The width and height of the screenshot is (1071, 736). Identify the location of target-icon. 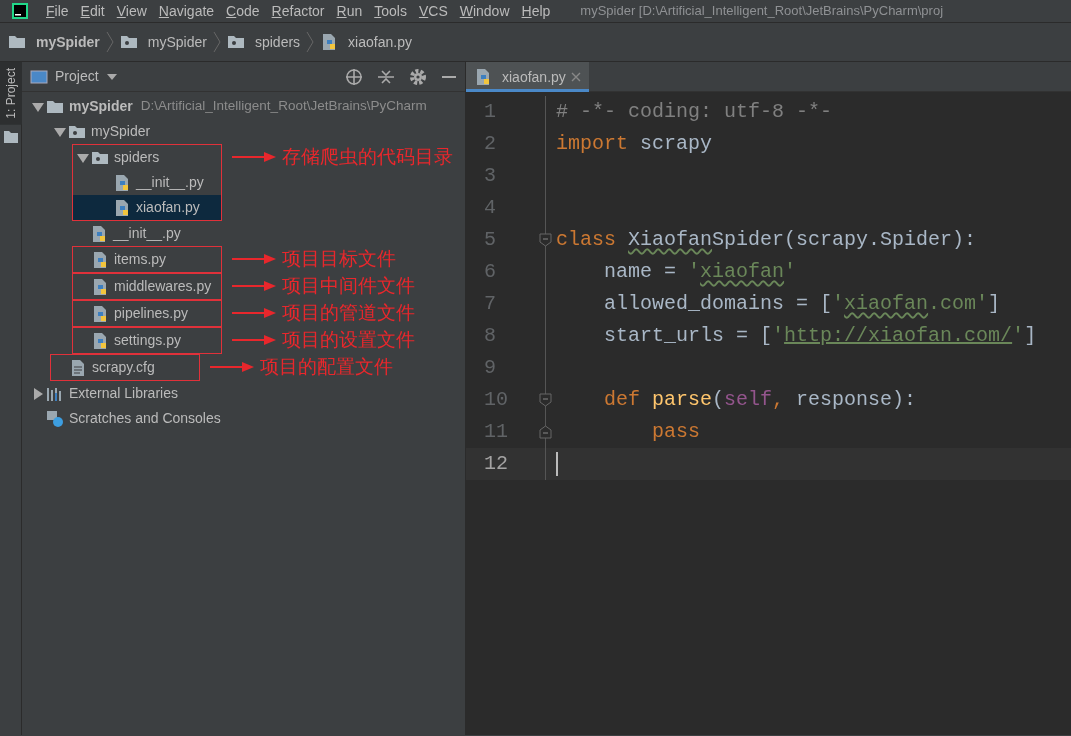
(354, 76).